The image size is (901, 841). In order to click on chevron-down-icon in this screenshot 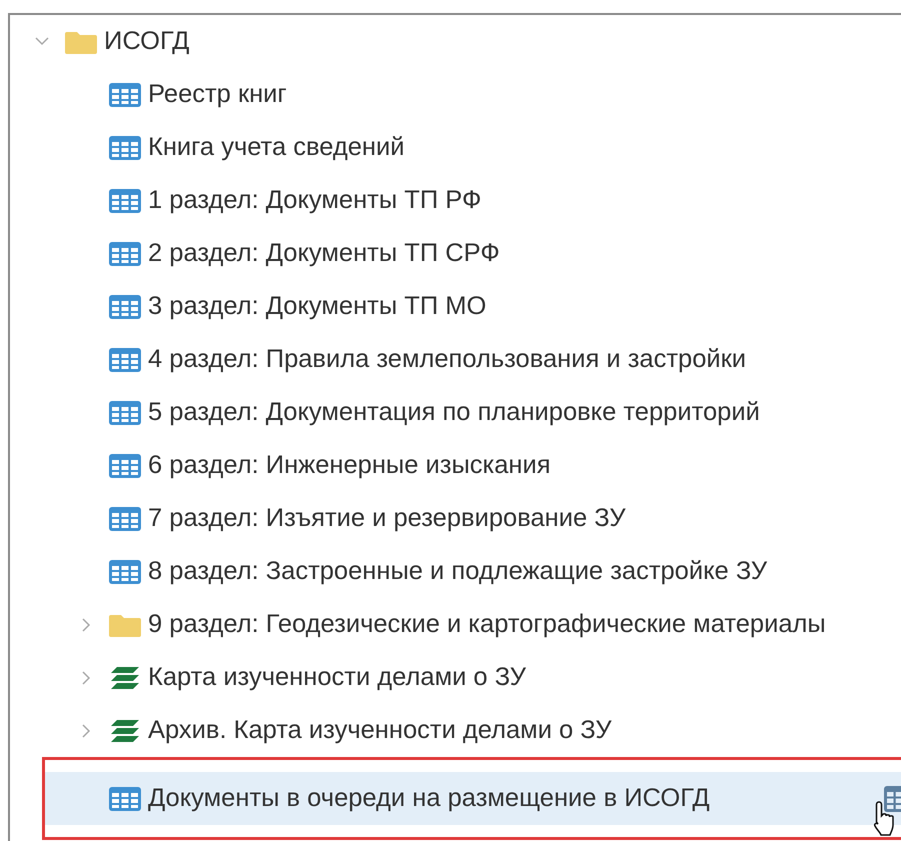, I will do `click(42, 41)`.